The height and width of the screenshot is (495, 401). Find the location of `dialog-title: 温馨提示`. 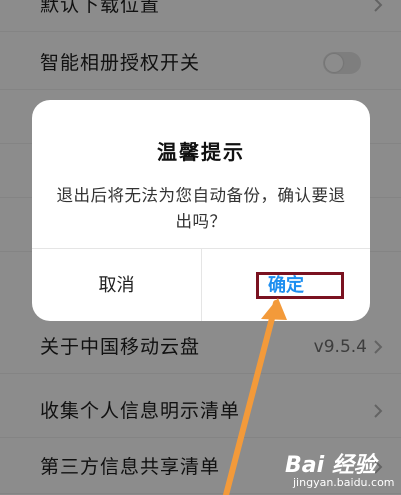

dialog-title: 温馨提示 is located at coordinates (201, 152).